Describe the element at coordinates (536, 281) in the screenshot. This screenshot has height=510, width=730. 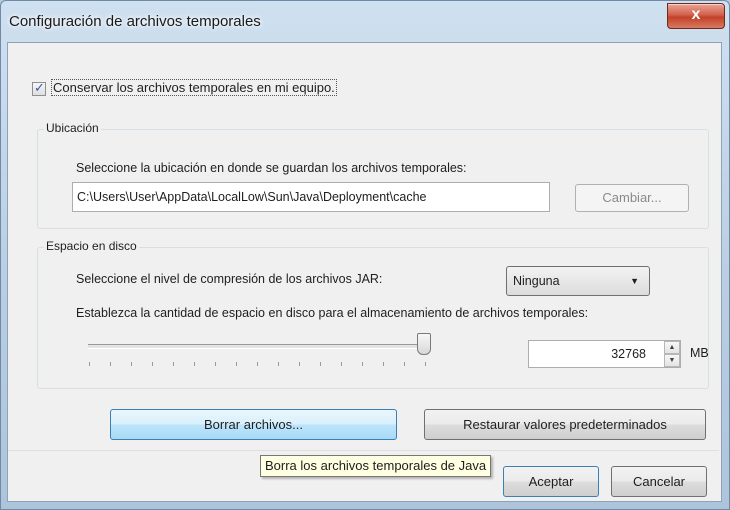
I see `jar-compression-value: Ninguna` at that location.